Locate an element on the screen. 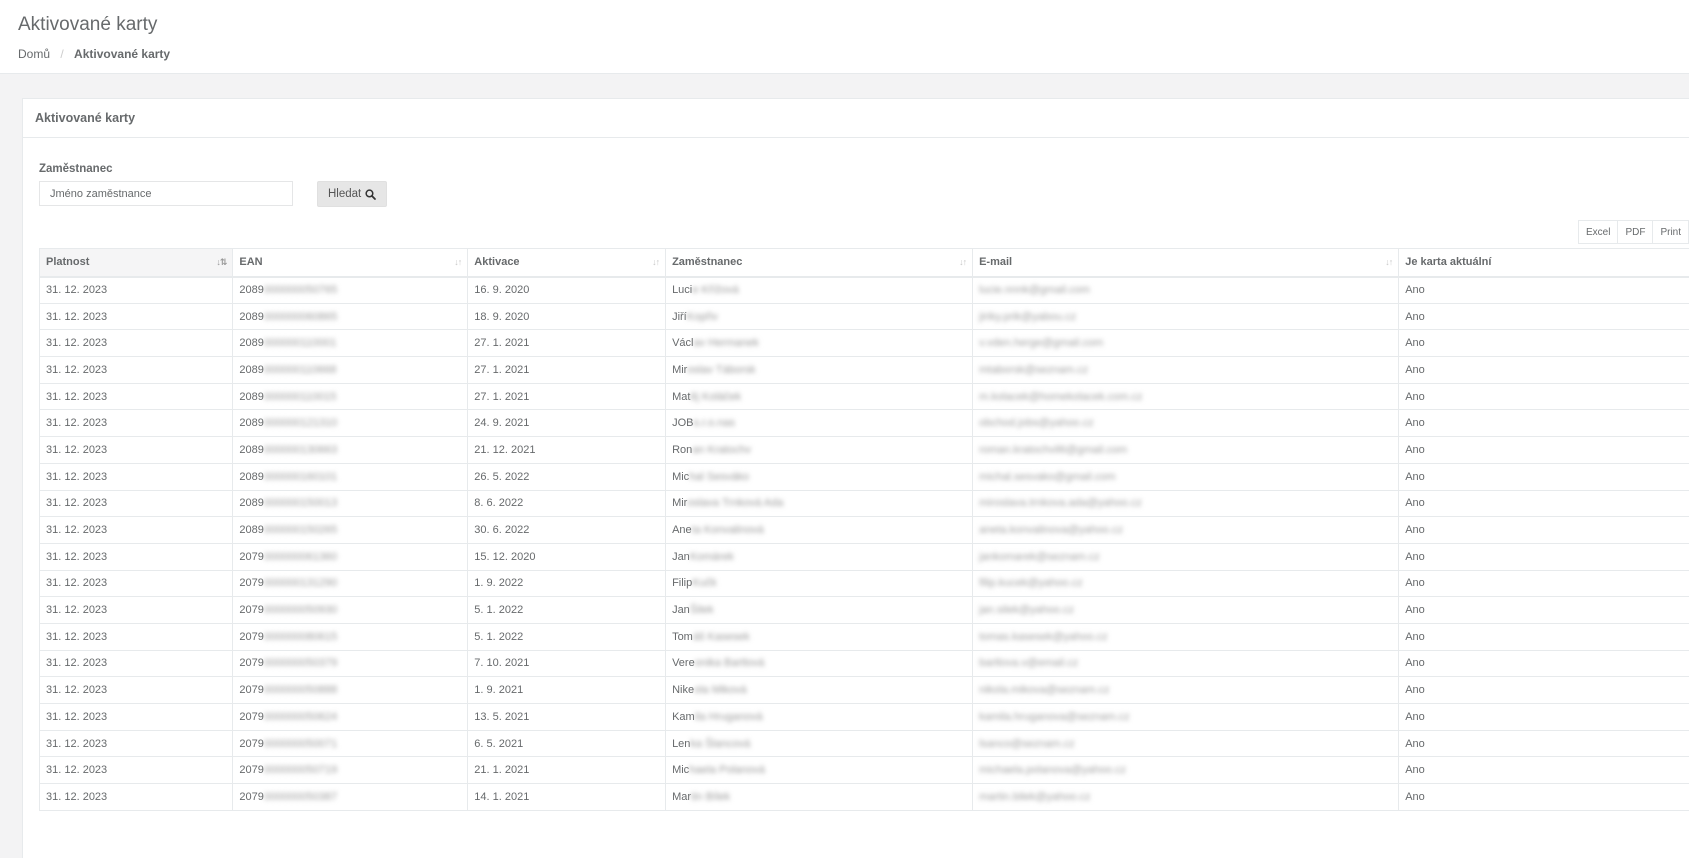  cell-aktivace: 13. 5. 2021 is located at coordinates (567, 717).